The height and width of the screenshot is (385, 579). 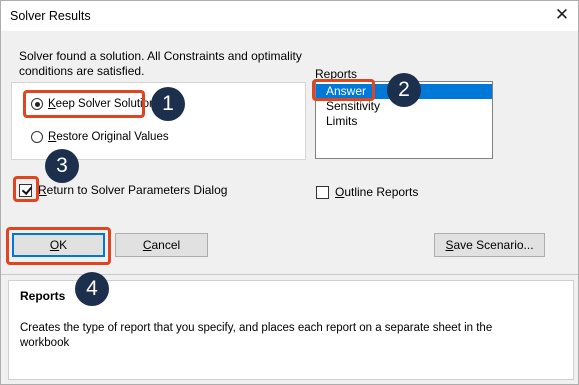 What do you see at coordinates (50, 16) in the screenshot?
I see `window-title: Solver Results` at bounding box center [50, 16].